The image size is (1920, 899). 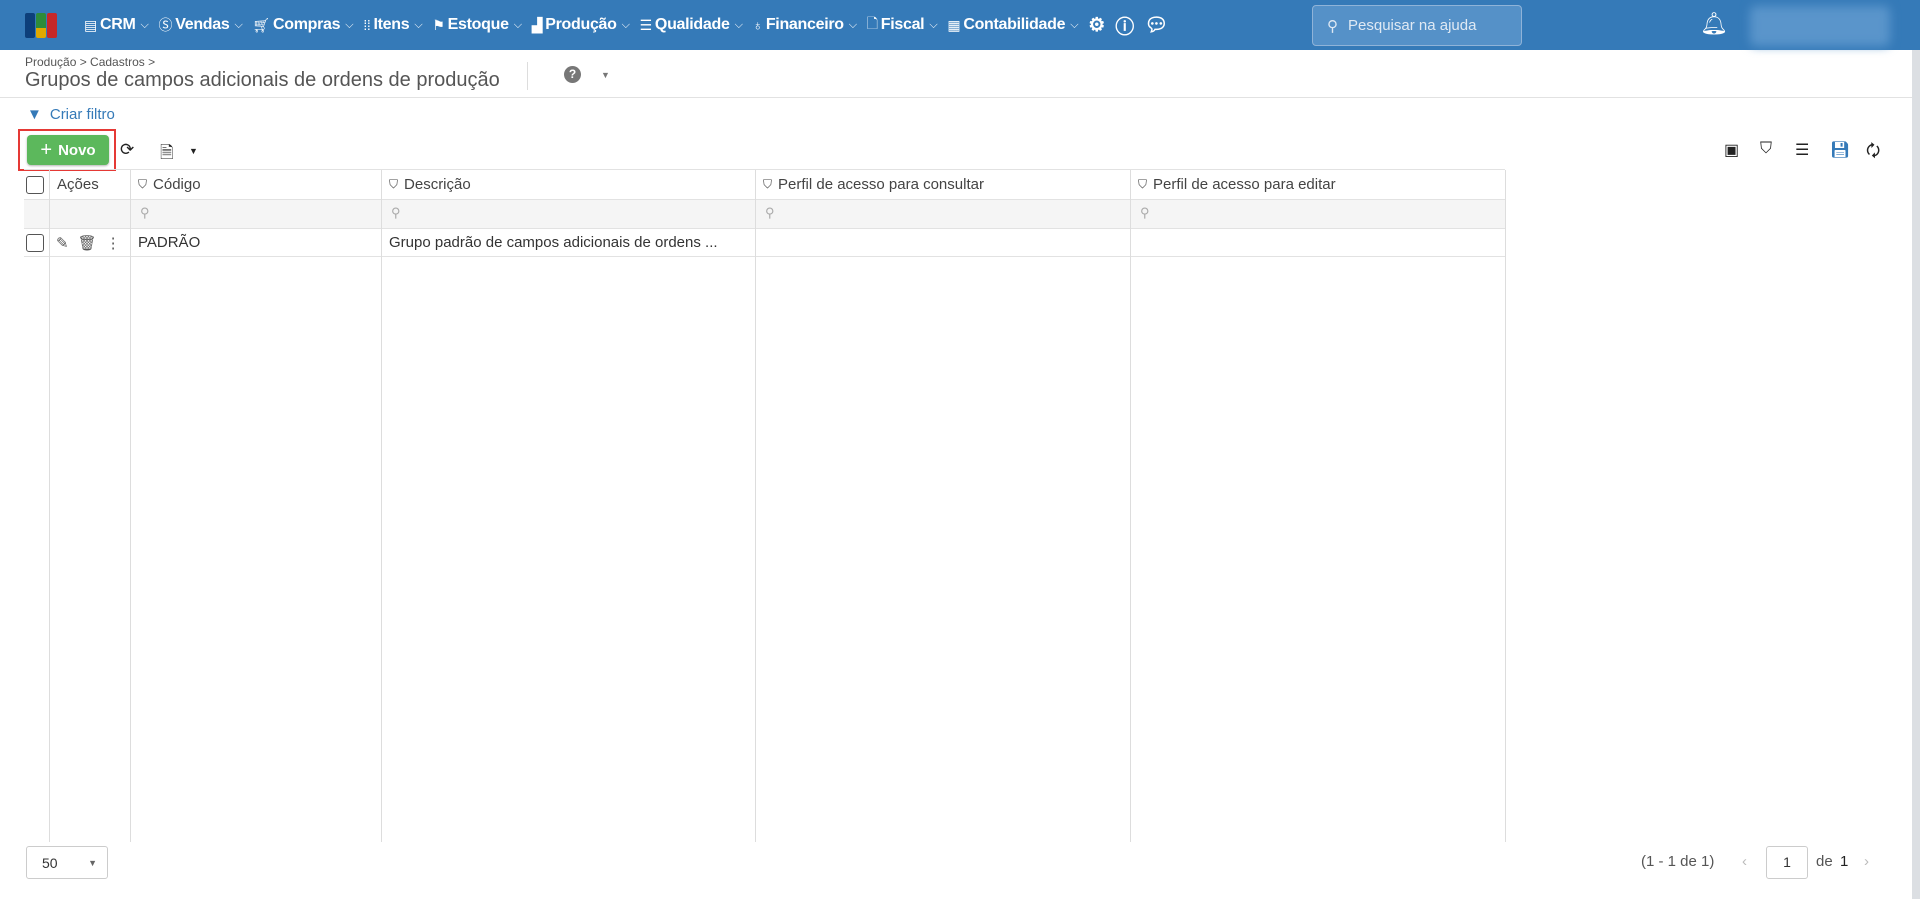 I want to click on document-check-icon: 🗋︎, so click(x=872, y=23).